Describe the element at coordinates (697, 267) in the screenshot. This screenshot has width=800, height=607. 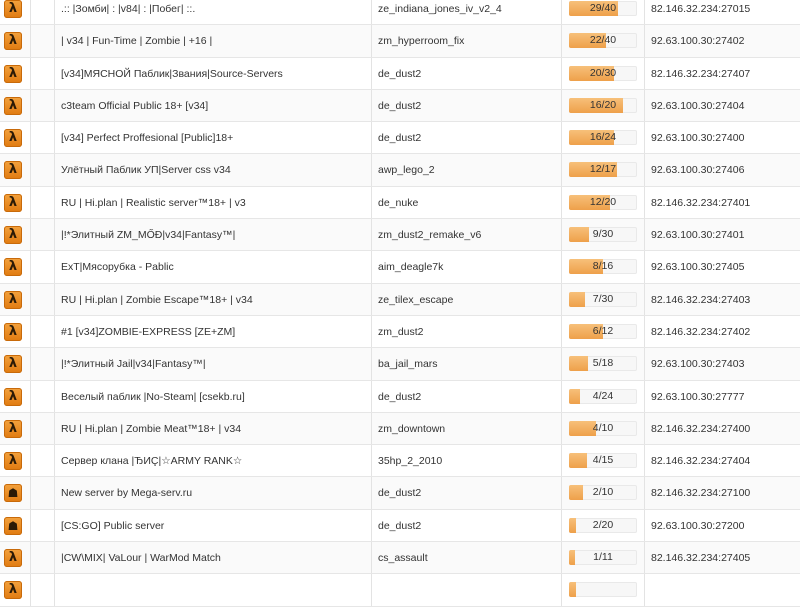
I see `server-ip: 92.63.100.30:27405` at that location.